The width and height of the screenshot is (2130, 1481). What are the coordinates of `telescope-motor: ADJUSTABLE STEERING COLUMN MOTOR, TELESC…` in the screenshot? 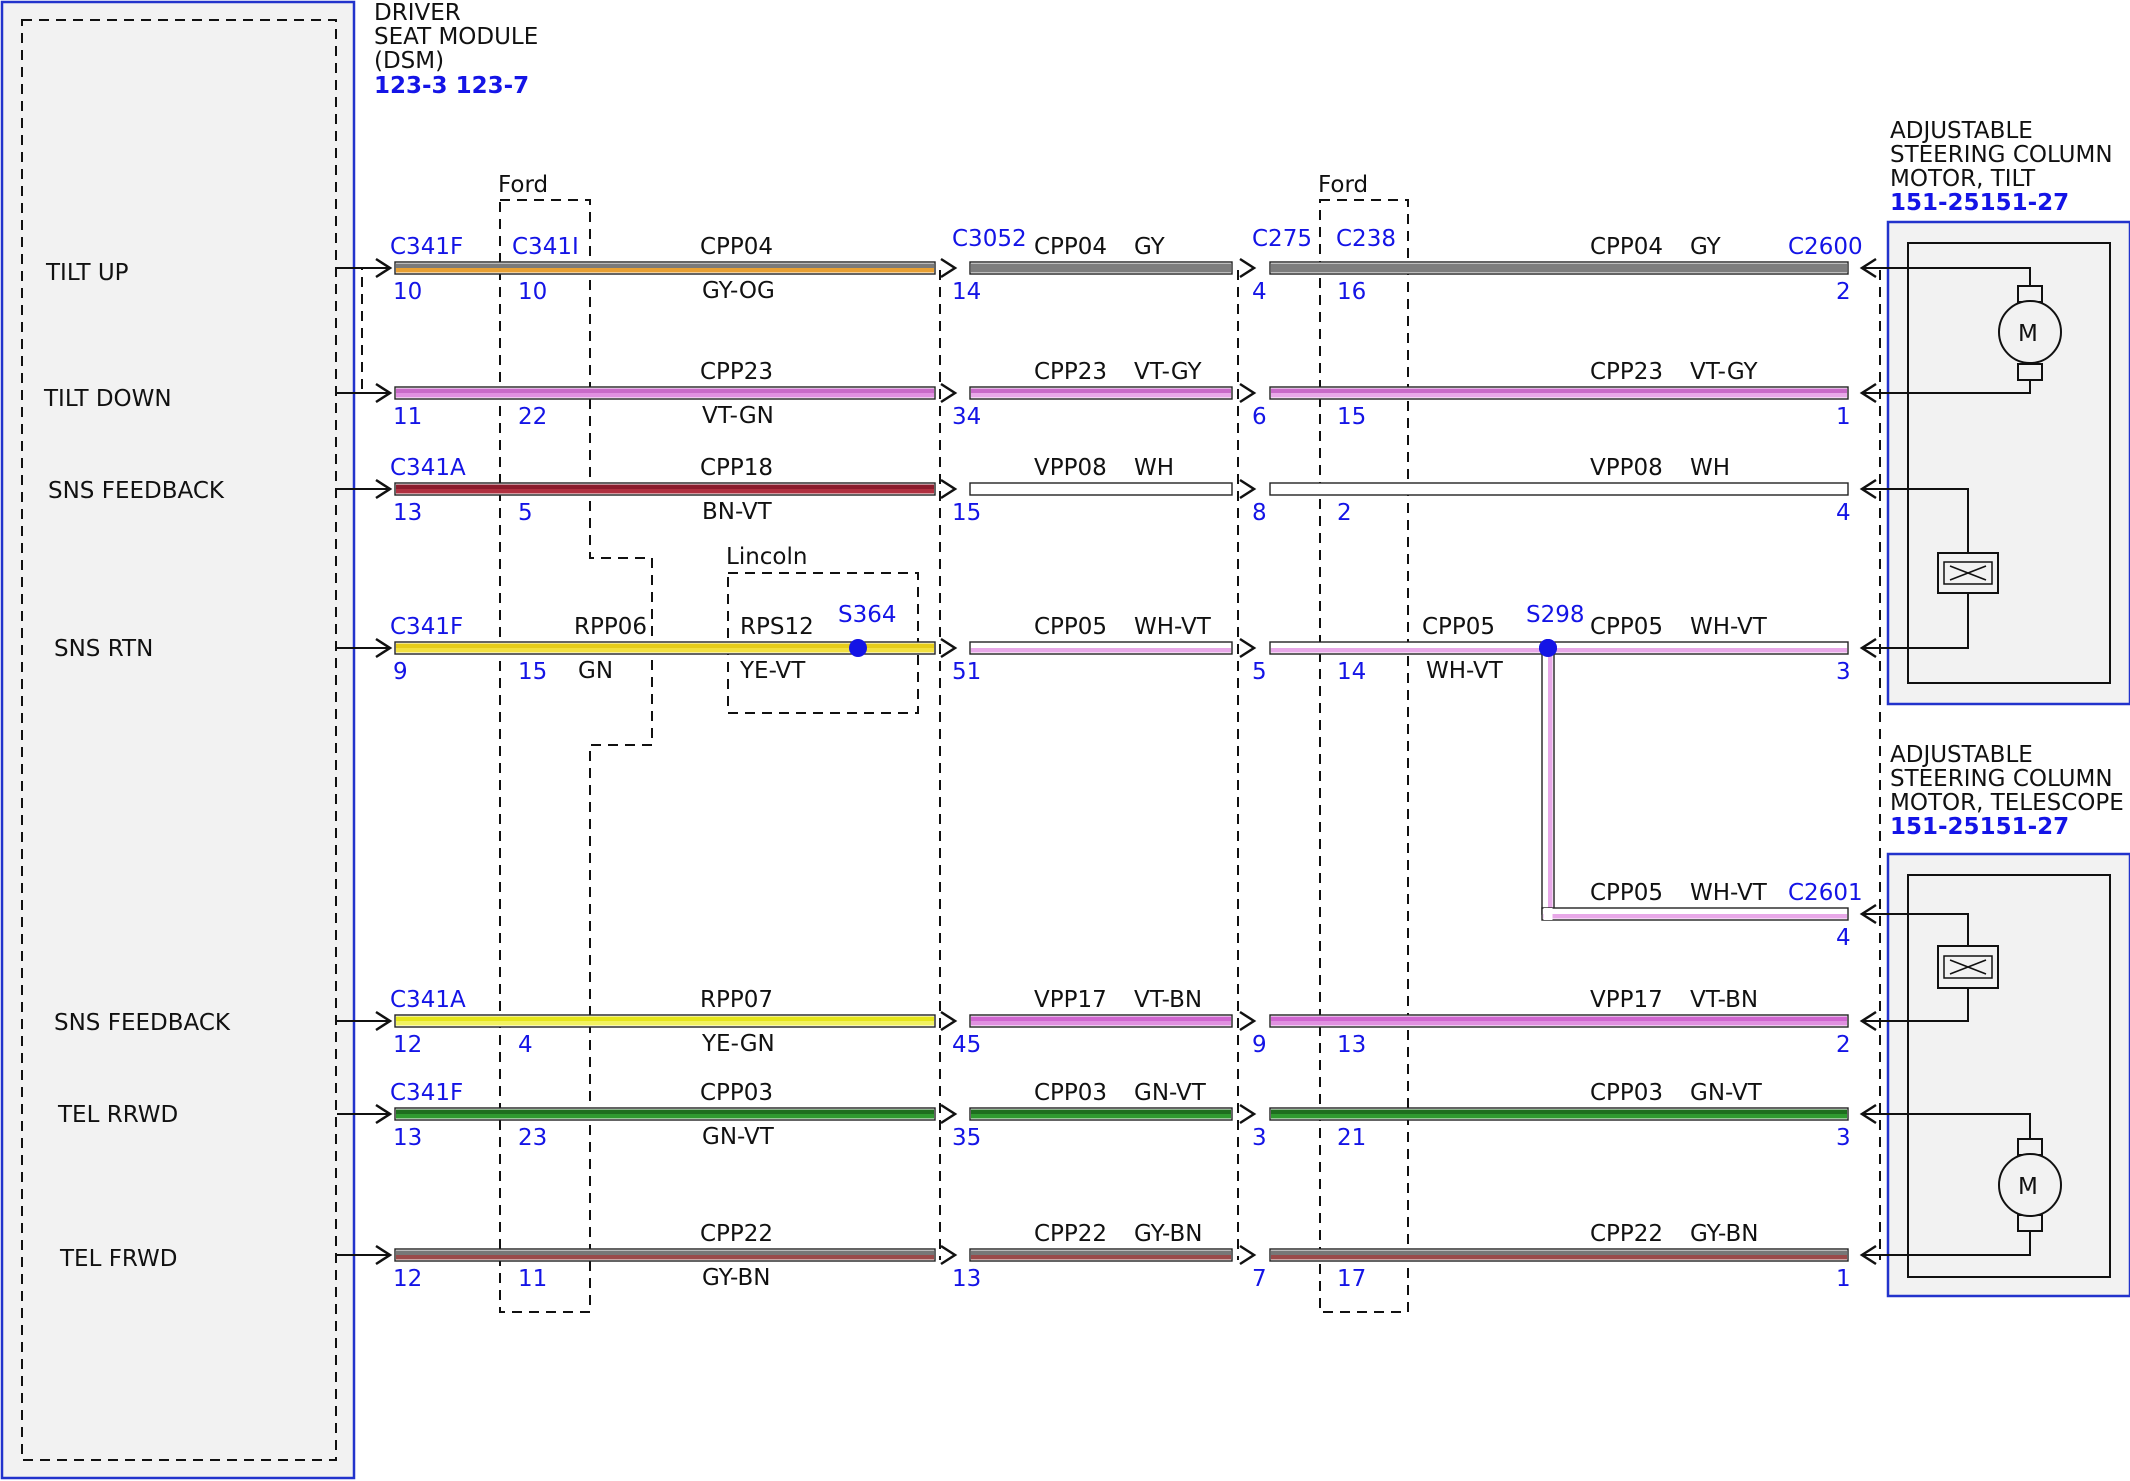 It's located at (1996, 1020).